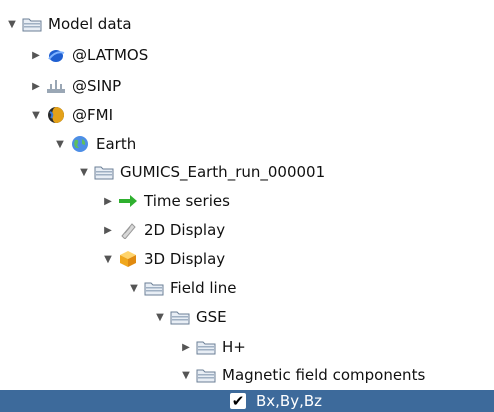 The height and width of the screenshot is (412, 494). Describe the element at coordinates (247, 401) in the screenshot. I see `tree-node-bx-by-bz: ✔ Bx,By,Bz` at that location.